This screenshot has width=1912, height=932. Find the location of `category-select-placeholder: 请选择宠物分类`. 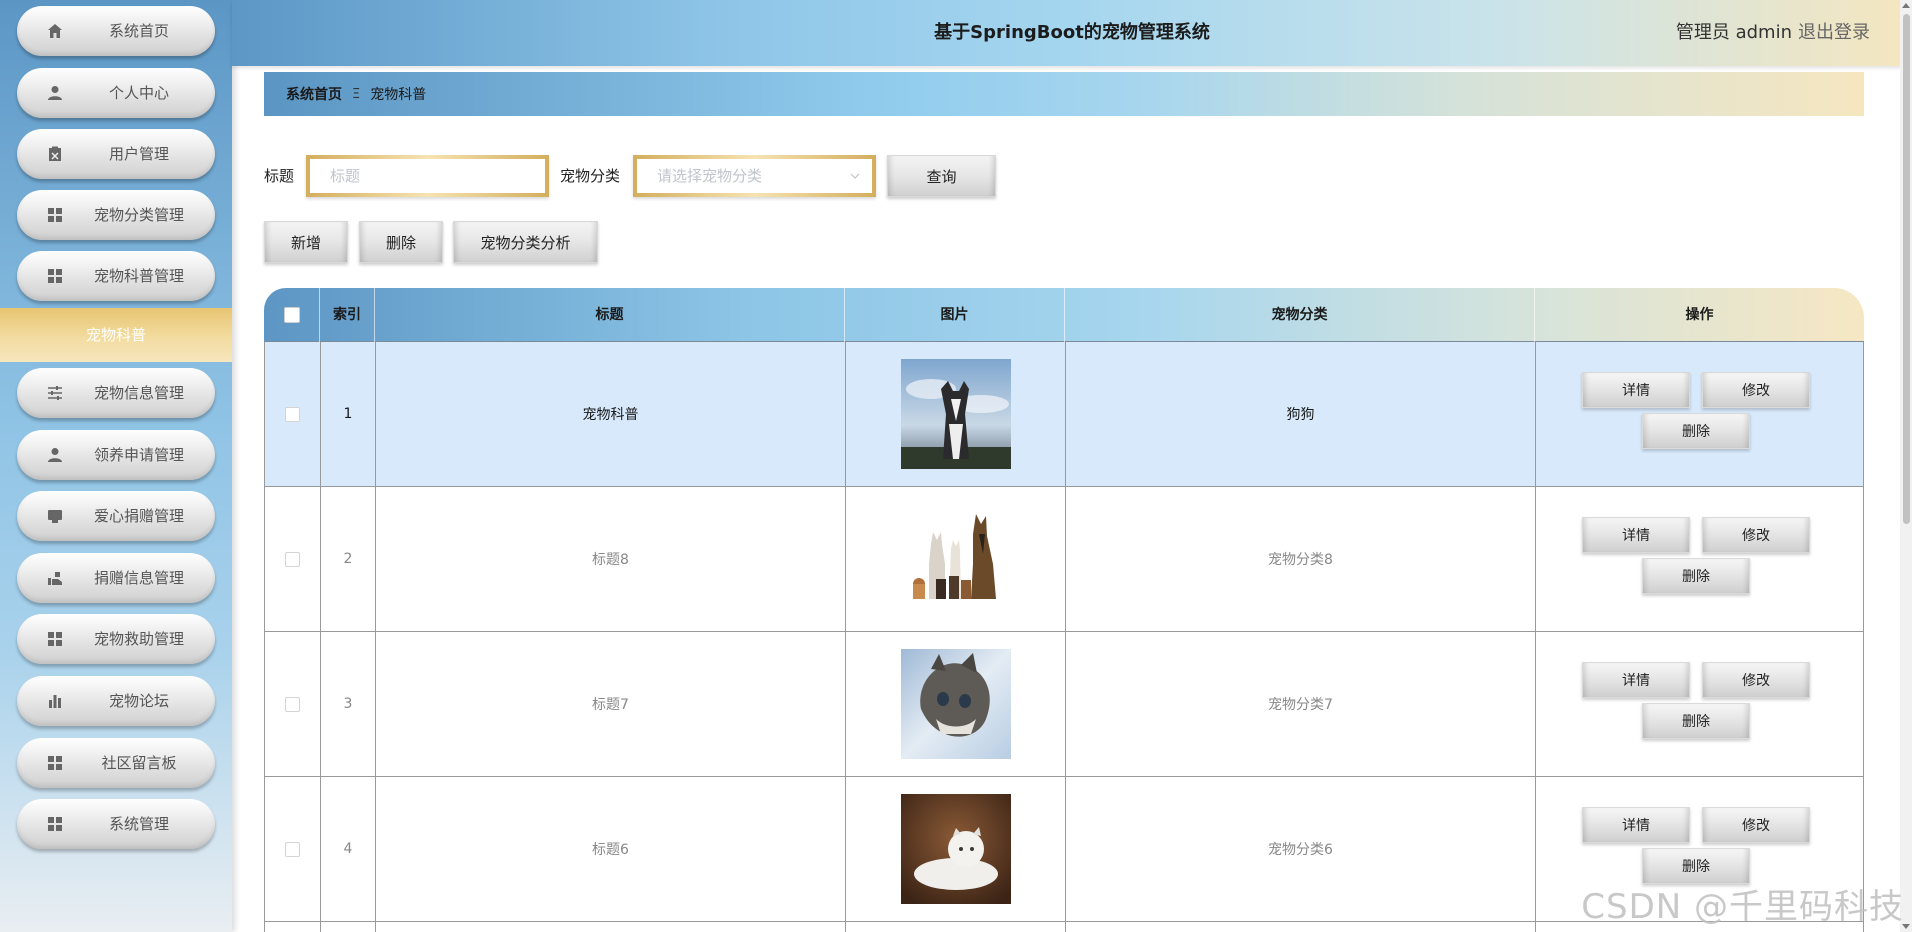

category-select-placeholder: 请选择宠物分类 is located at coordinates (710, 176).